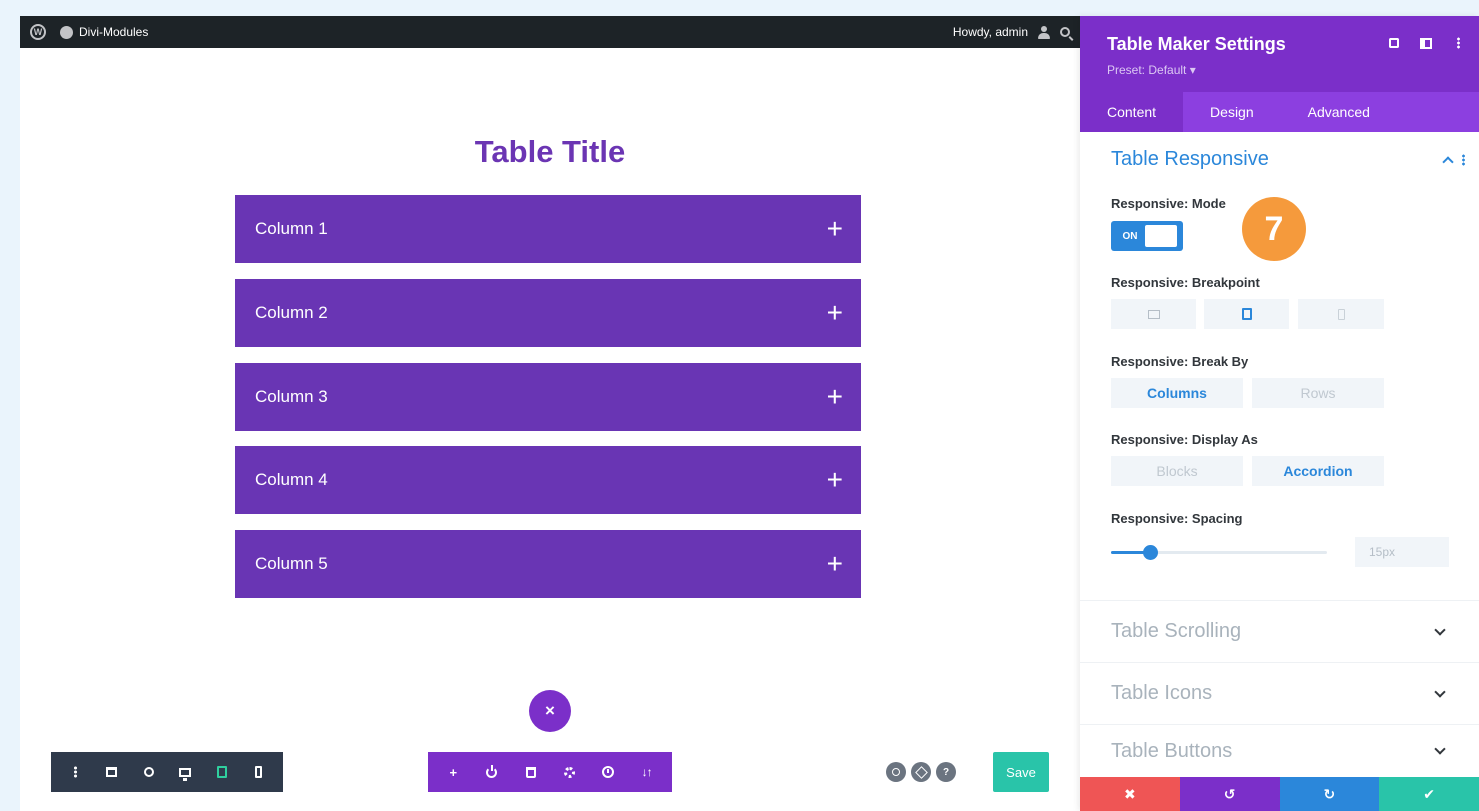 This screenshot has width=1479, height=811. I want to click on close-icon: ×, so click(550, 711).